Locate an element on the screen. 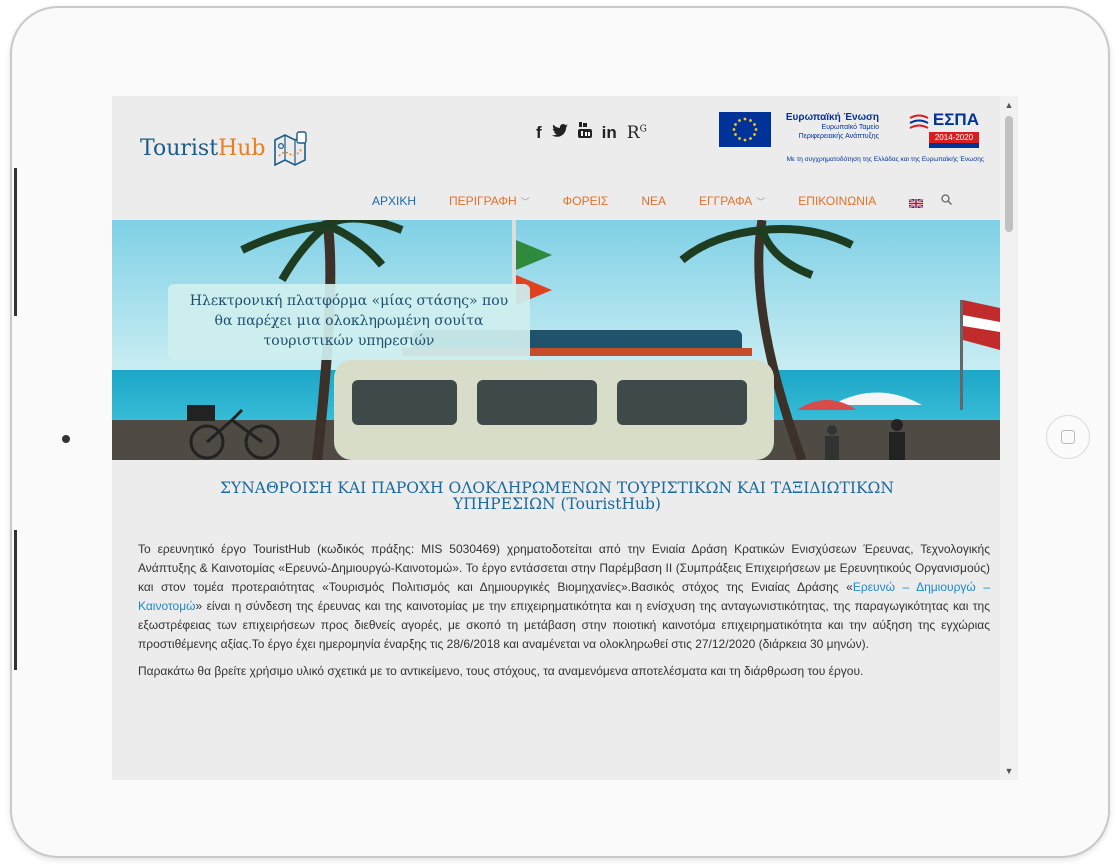  social-links: f in RG is located at coordinates (591, 132).